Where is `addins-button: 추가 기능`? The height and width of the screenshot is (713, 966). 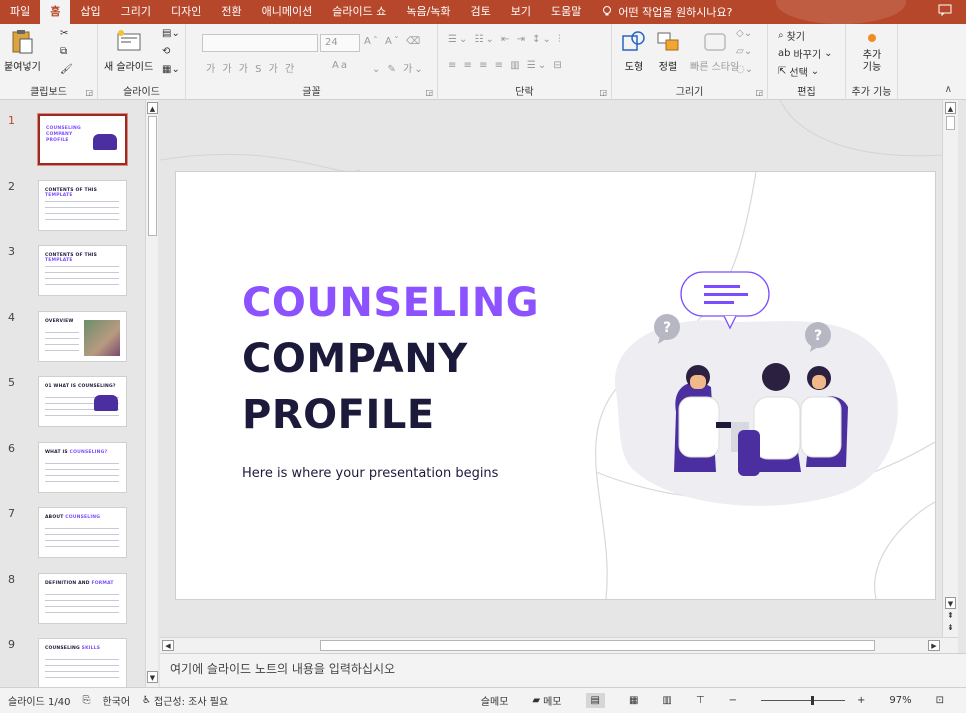 addins-button: 추가 기능 is located at coordinates (872, 51).